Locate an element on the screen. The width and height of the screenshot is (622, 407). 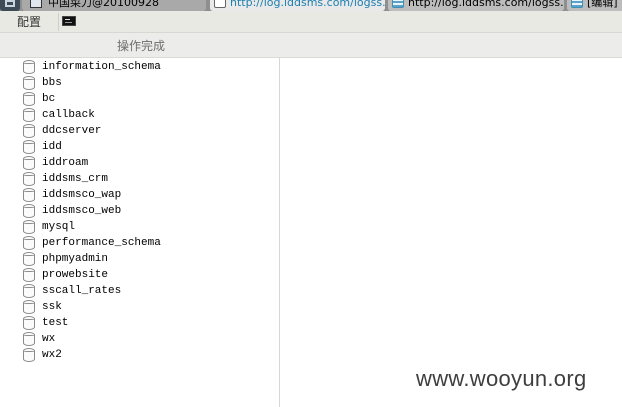
database-item: sscall_rates is located at coordinates (139, 291).